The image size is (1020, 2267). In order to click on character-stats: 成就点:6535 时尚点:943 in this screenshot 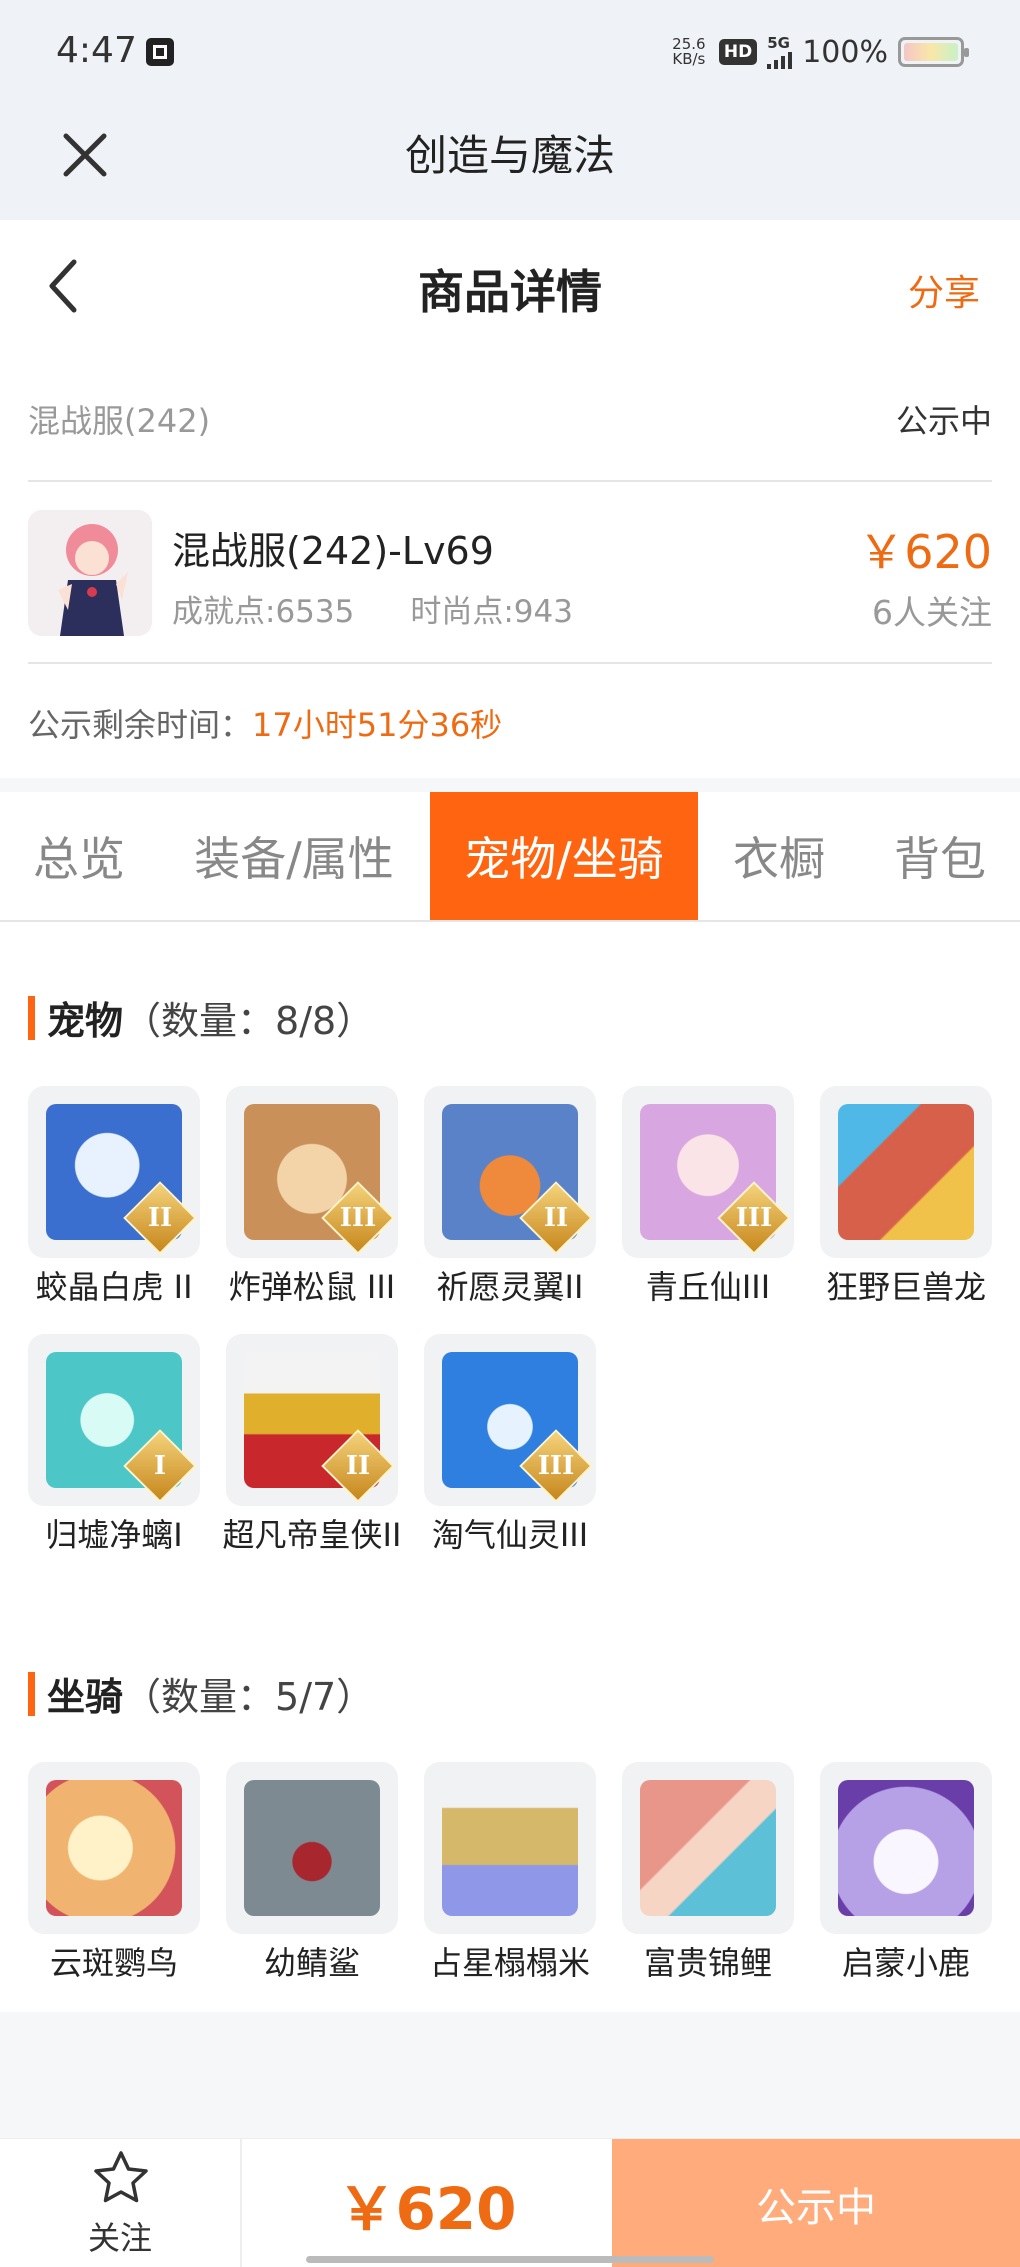, I will do `click(372, 608)`.